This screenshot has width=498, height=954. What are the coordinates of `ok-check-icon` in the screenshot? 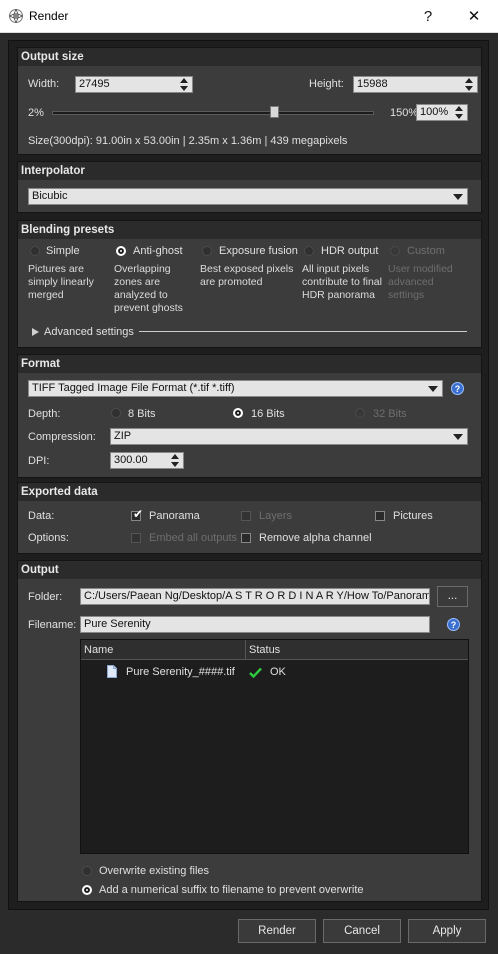 It's located at (255, 672).